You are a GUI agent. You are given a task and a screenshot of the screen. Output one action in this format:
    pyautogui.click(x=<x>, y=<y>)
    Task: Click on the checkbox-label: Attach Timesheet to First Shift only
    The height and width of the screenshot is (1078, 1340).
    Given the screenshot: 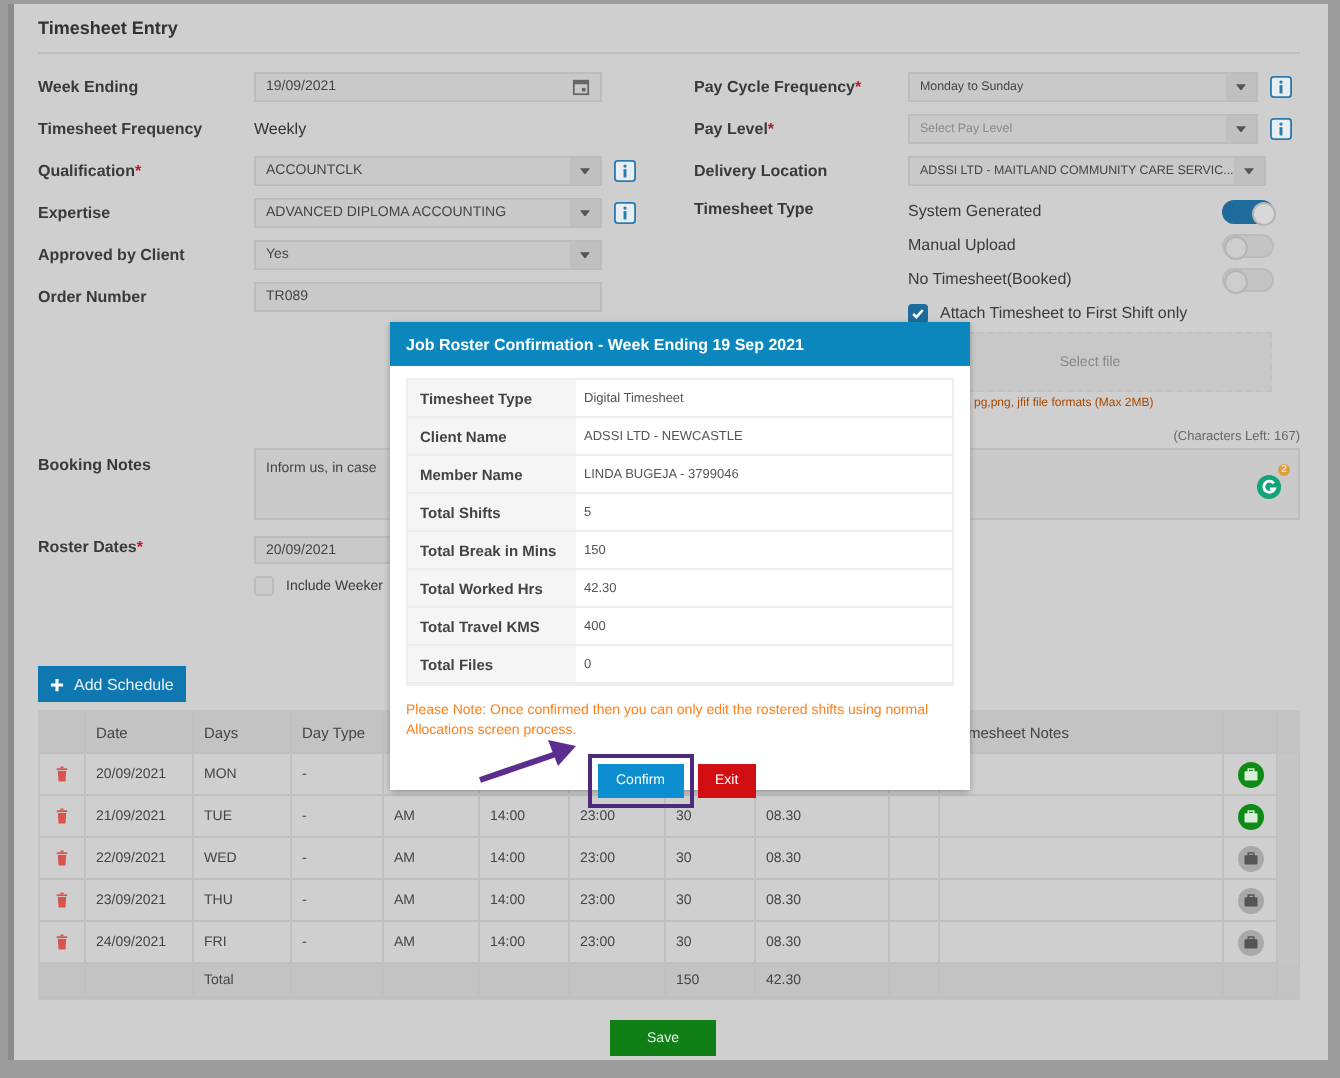 What is the action you would take?
    pyautogui.click(x=1064, y=313)
    